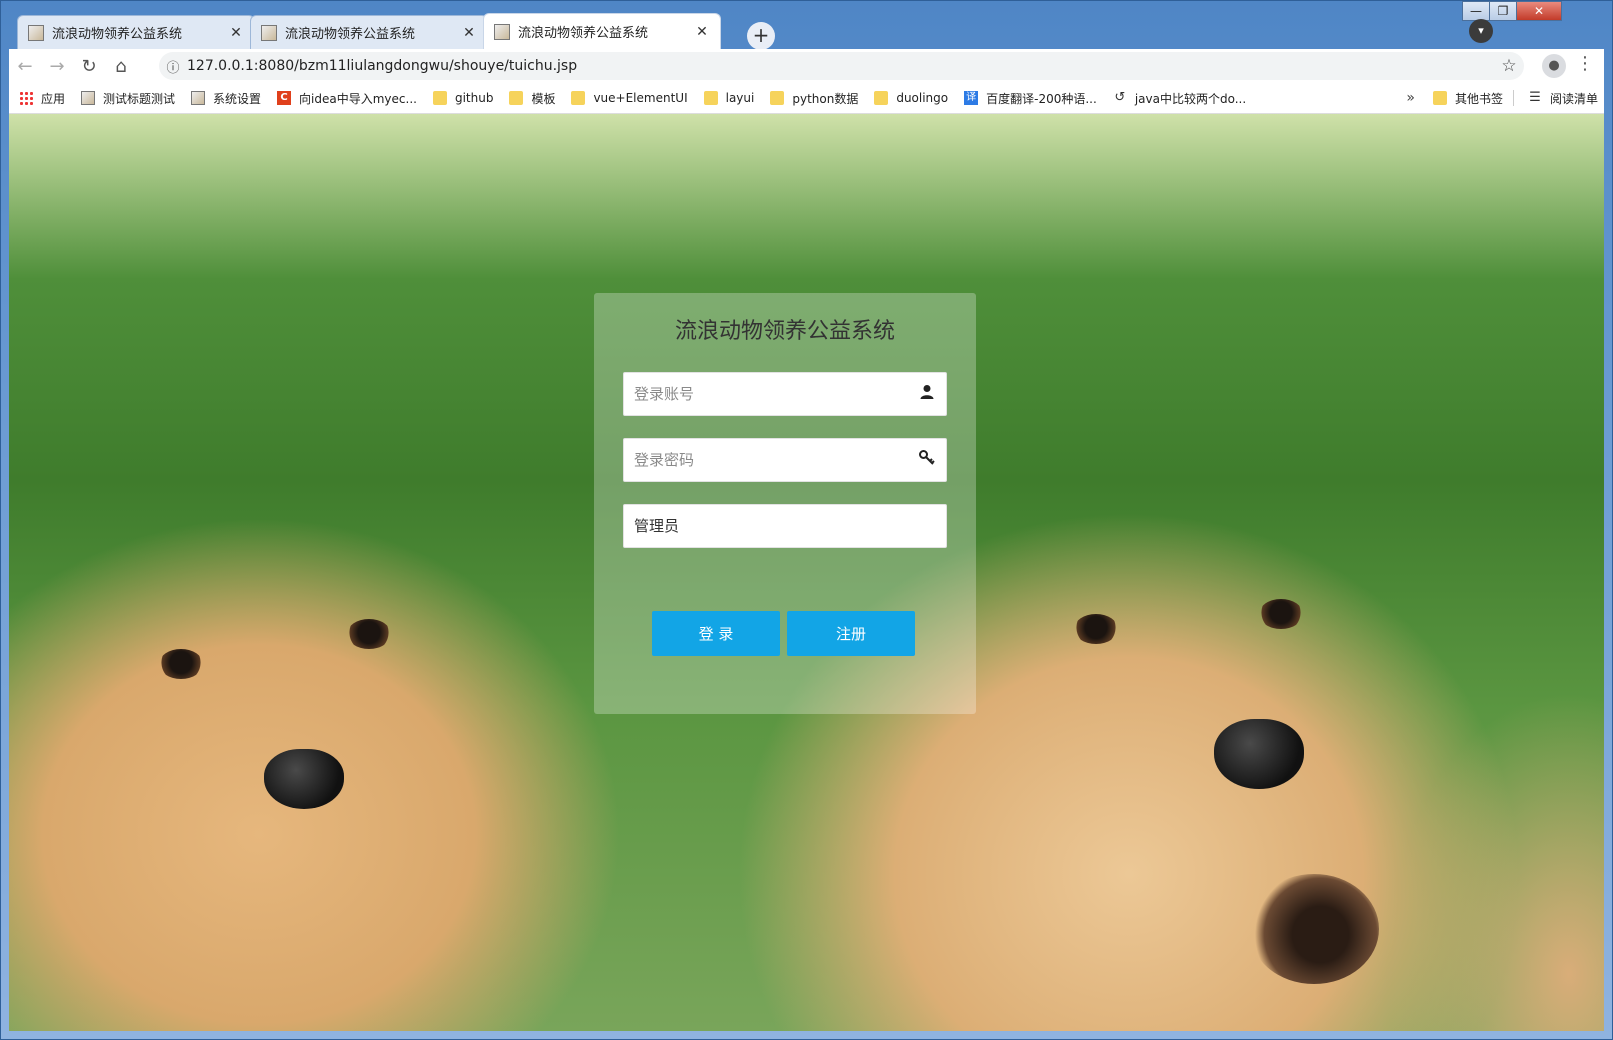 This screenshot has height=1040, width=1613. Describe the element at coordinates (1513, 98) in the screenshot. I see `divider` at that location.